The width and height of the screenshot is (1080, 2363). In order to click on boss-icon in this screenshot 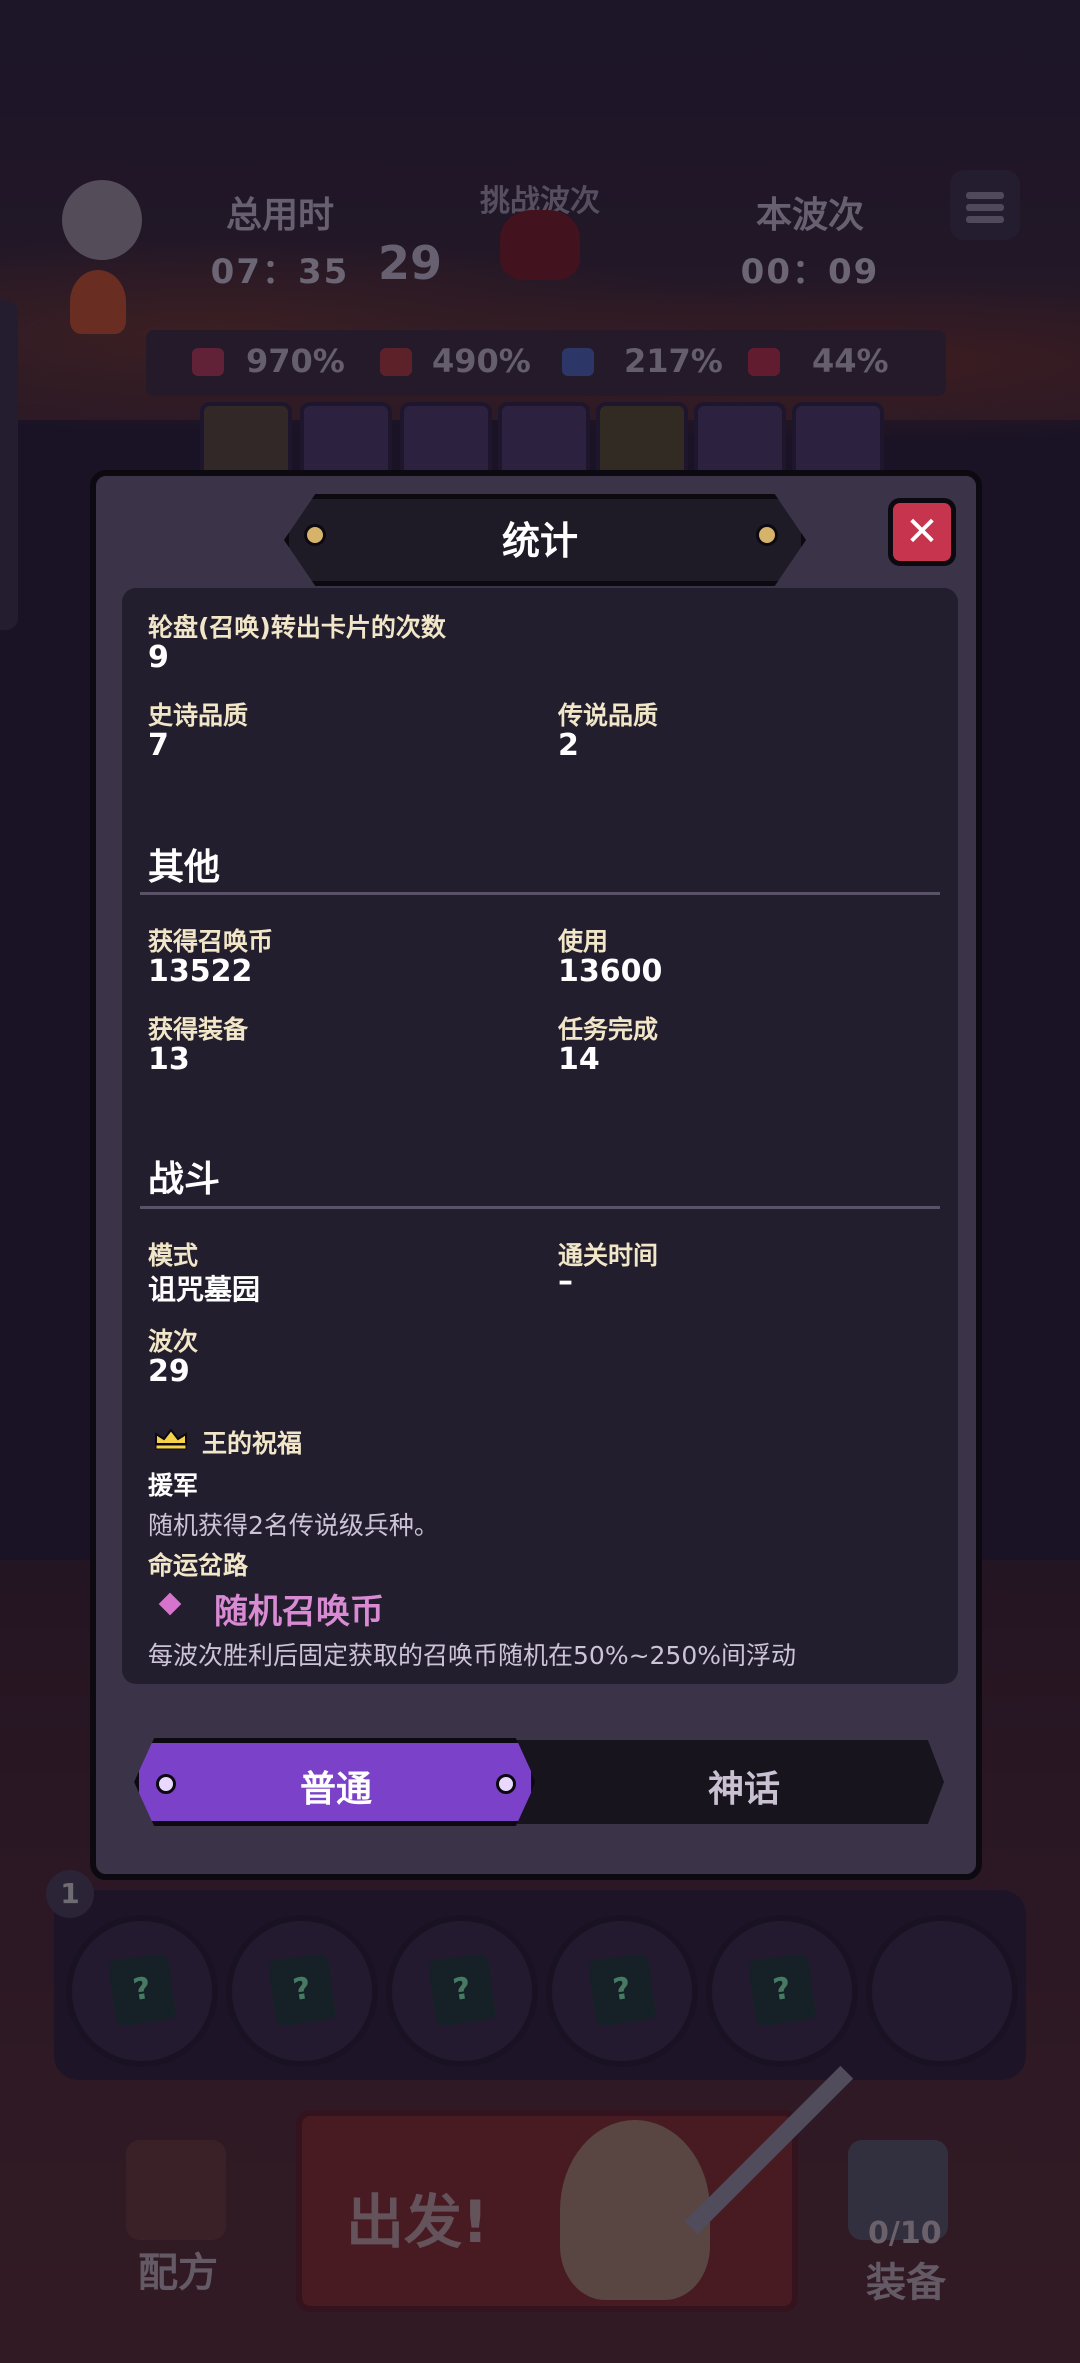, I will do `click(540, 245)`.